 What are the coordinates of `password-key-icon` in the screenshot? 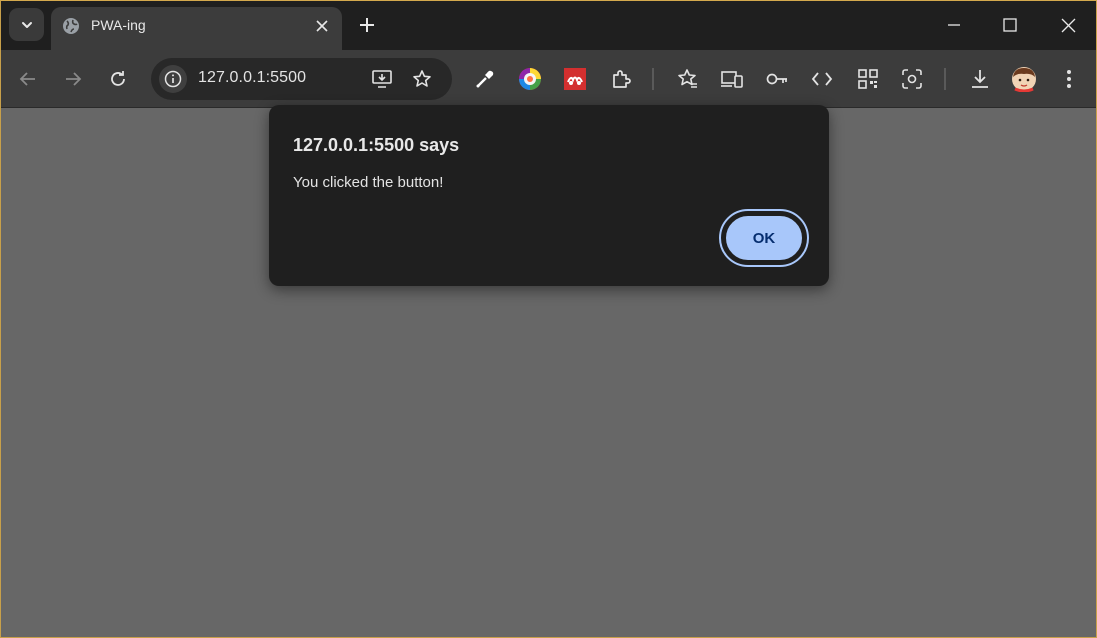 It's located at (777, 79).